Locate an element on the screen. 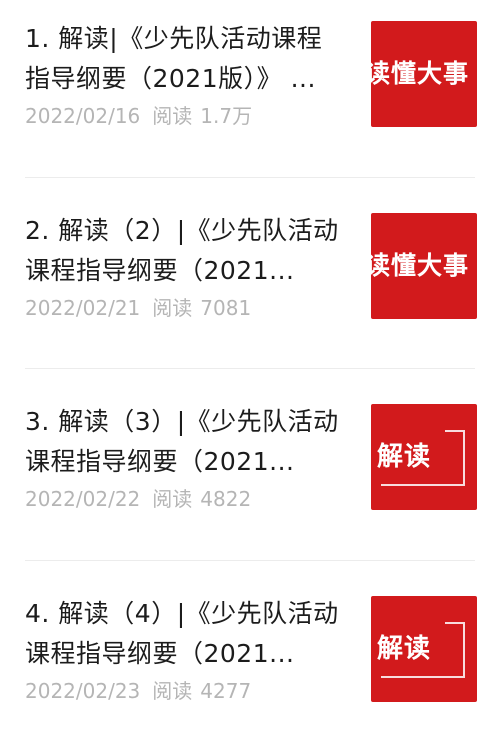  read-count: 7081 is located at coordinates (226, 308).